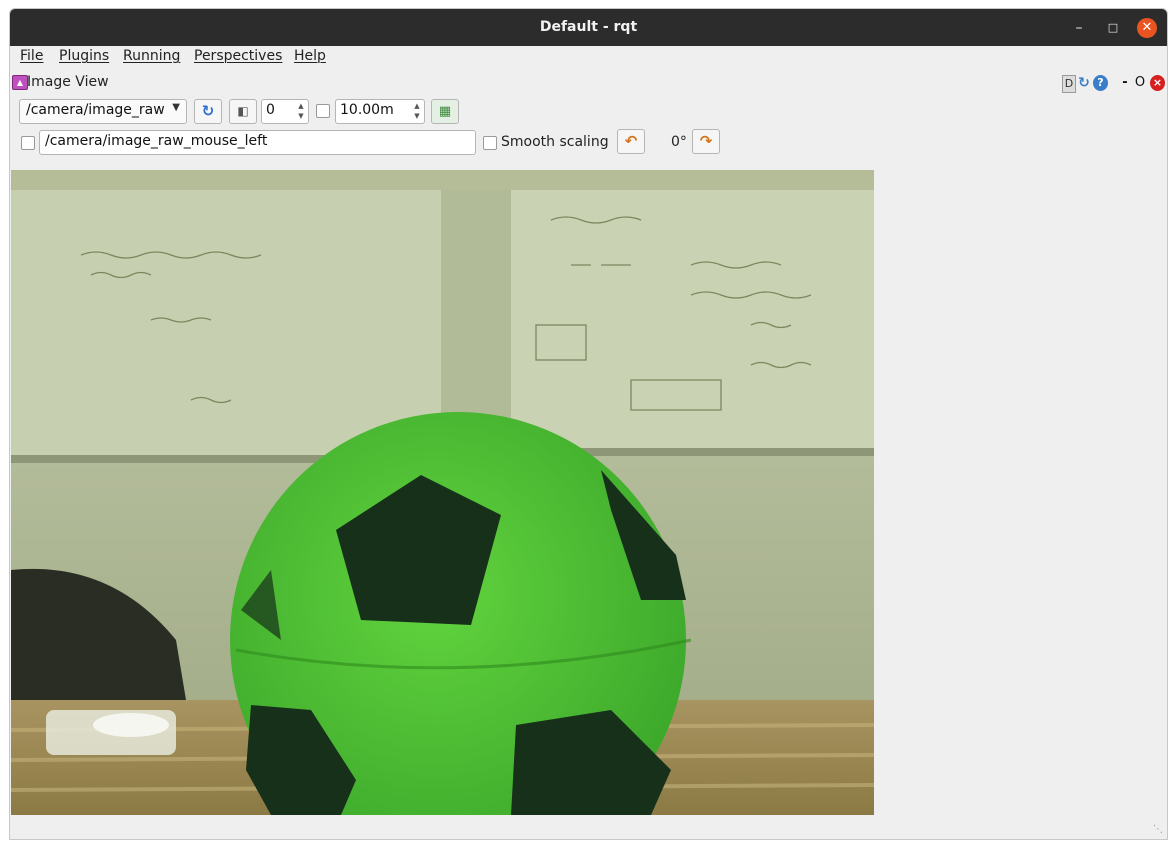 Image resolution: width=1175 pixels, height=847 pixels. I want to click on enable-timeout-checkbox, so click(323, 111).